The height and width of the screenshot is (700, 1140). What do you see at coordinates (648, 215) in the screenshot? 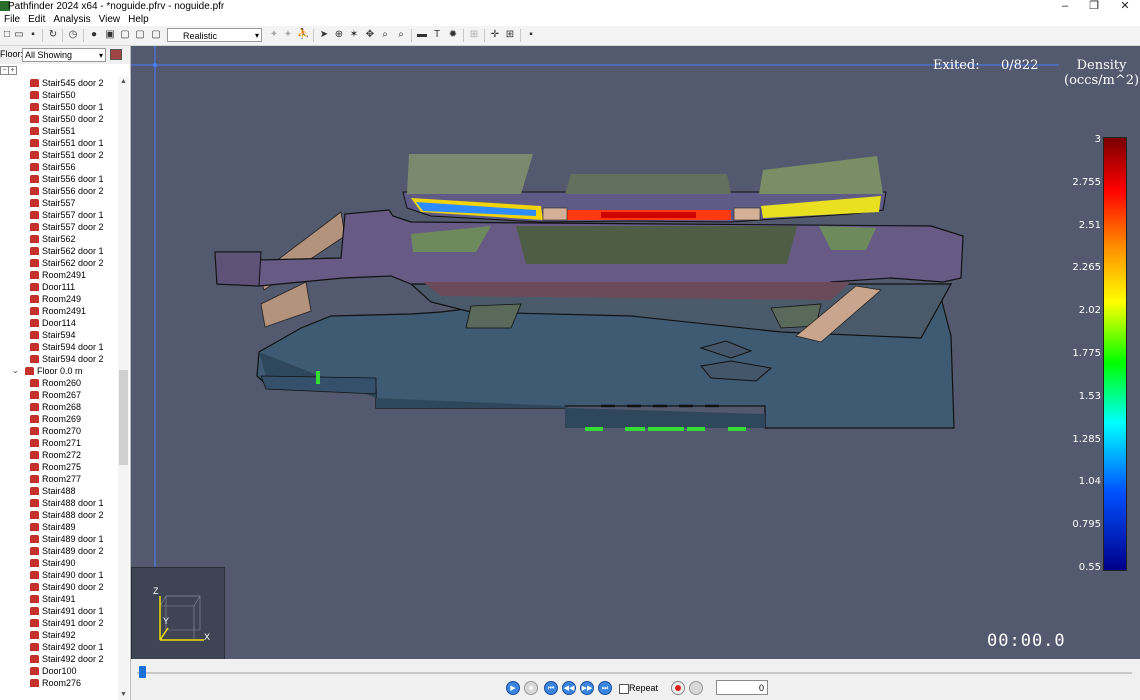
I see `density-heat-center-high` at bounding box center [648, 215].